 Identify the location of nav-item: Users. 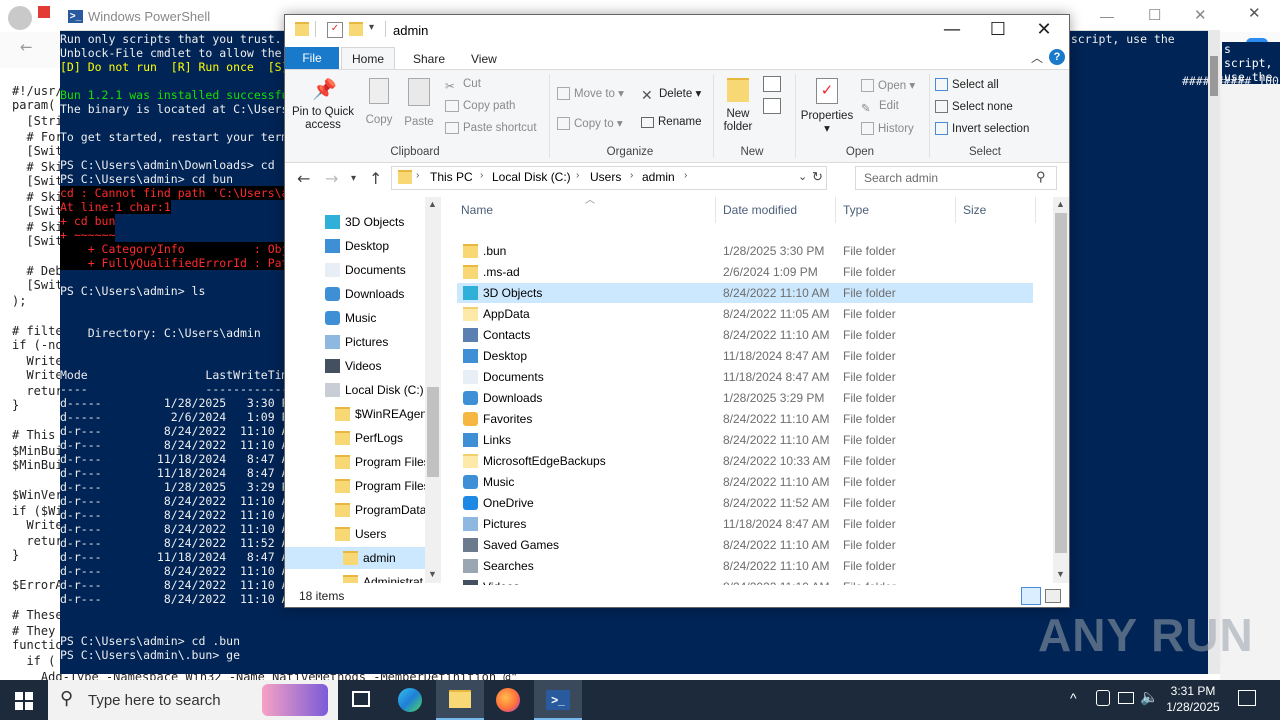
(355, 534).